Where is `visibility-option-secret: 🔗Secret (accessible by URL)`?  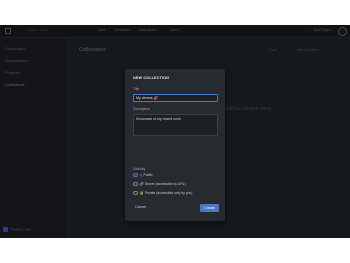 visibility-option-secret: 🔗Secret (accessible by URL) is located at coordinates (159, 184).